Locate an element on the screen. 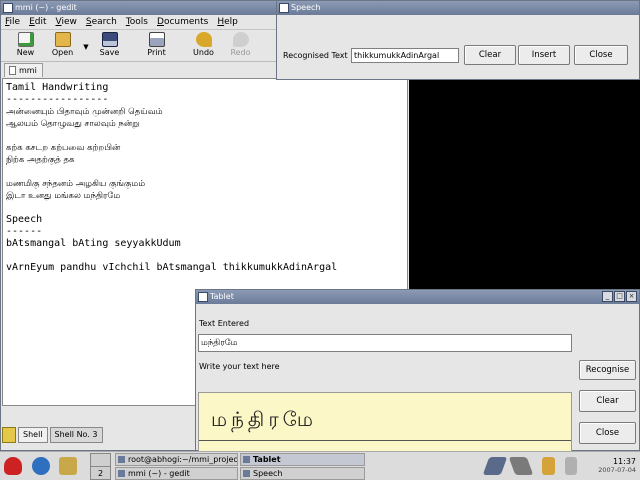 This screenshot has height=480, width=640. redo-button: Redo is located at coordinates (240, 47).